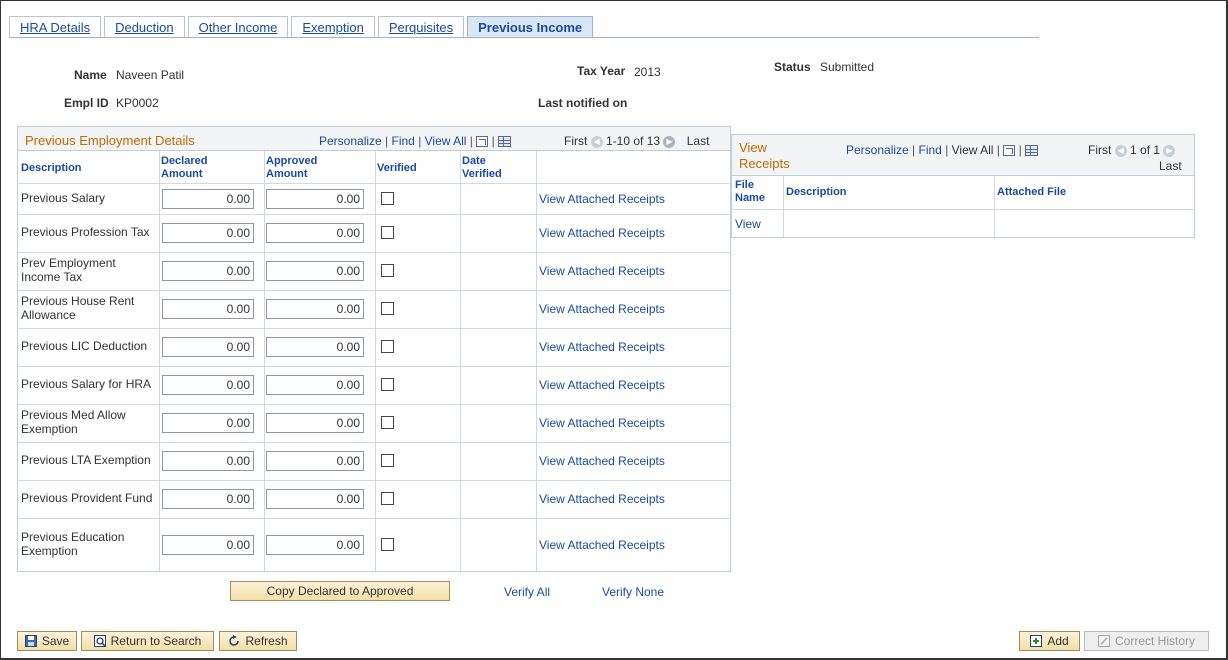 The width and height of the screenshot is (1228, 660). I want to click on personalize-link: Personalize, so click(350, 141).